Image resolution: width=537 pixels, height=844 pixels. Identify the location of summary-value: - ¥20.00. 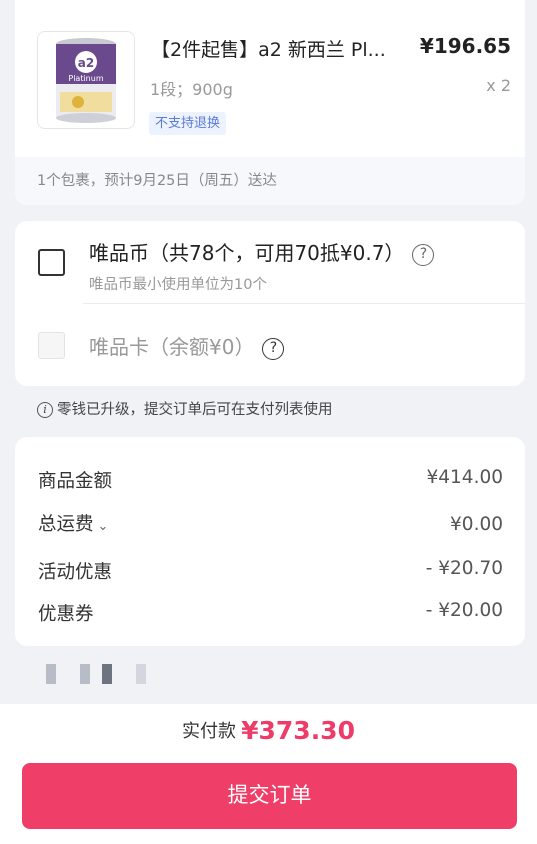
(464, 610).